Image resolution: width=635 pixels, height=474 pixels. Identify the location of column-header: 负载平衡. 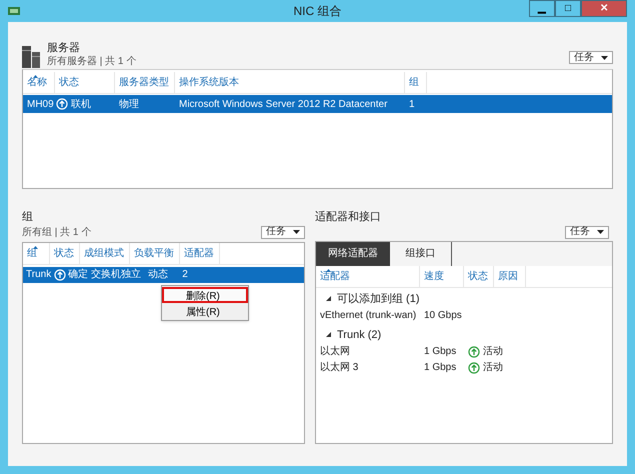
(155, 253).